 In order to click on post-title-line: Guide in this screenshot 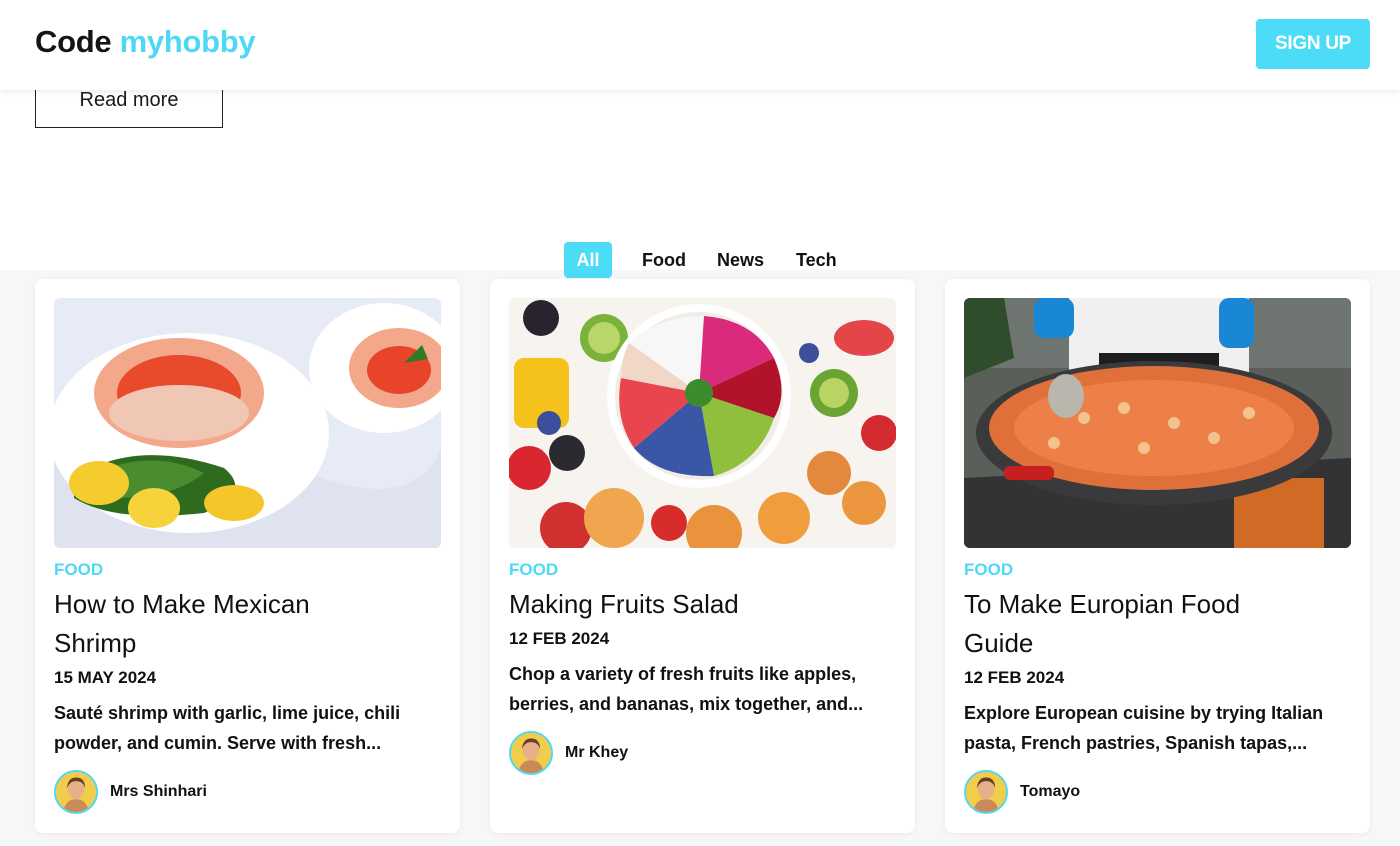, I will do `click(999, 643)`.